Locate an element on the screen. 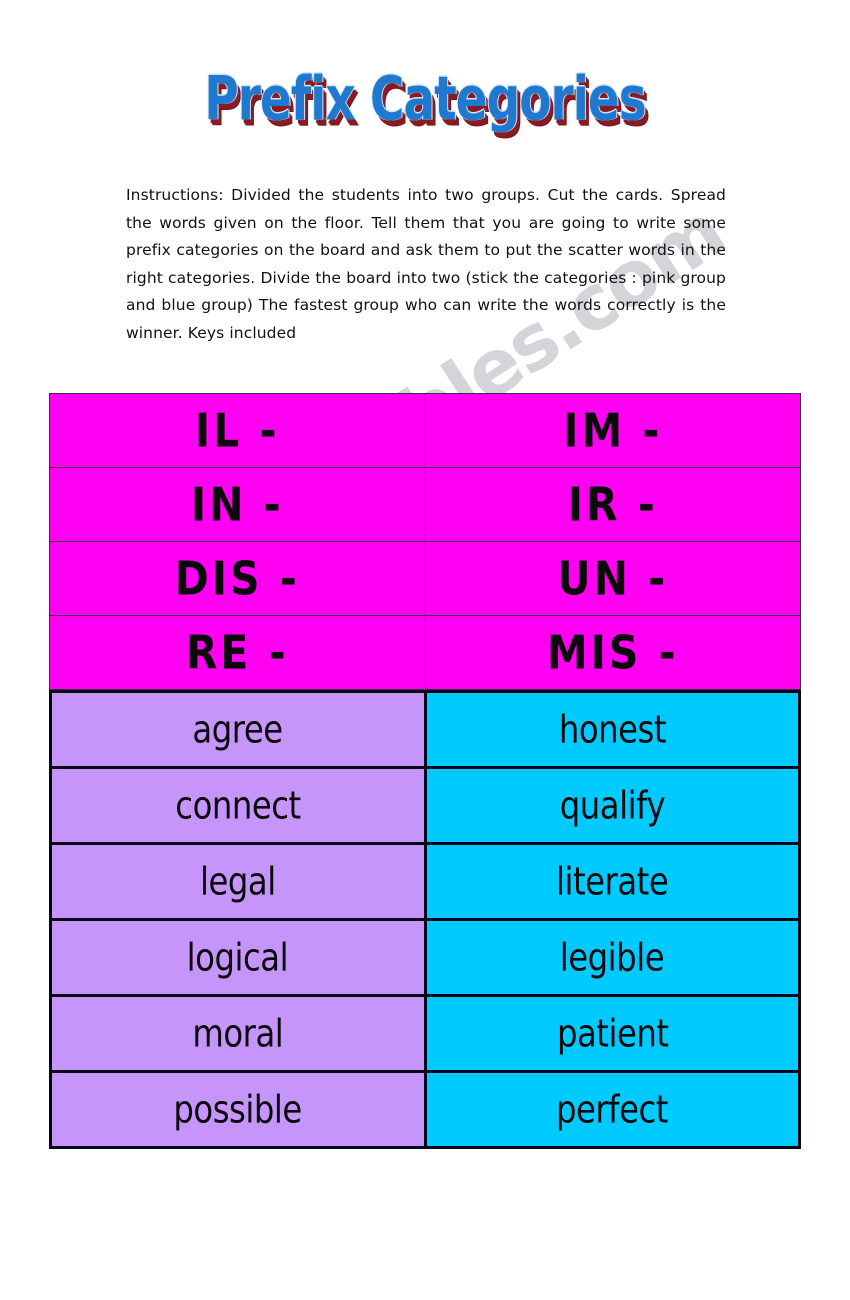 This screenshot has height=1300, width=850. word-label: honest is located at coordinates (612, 729).